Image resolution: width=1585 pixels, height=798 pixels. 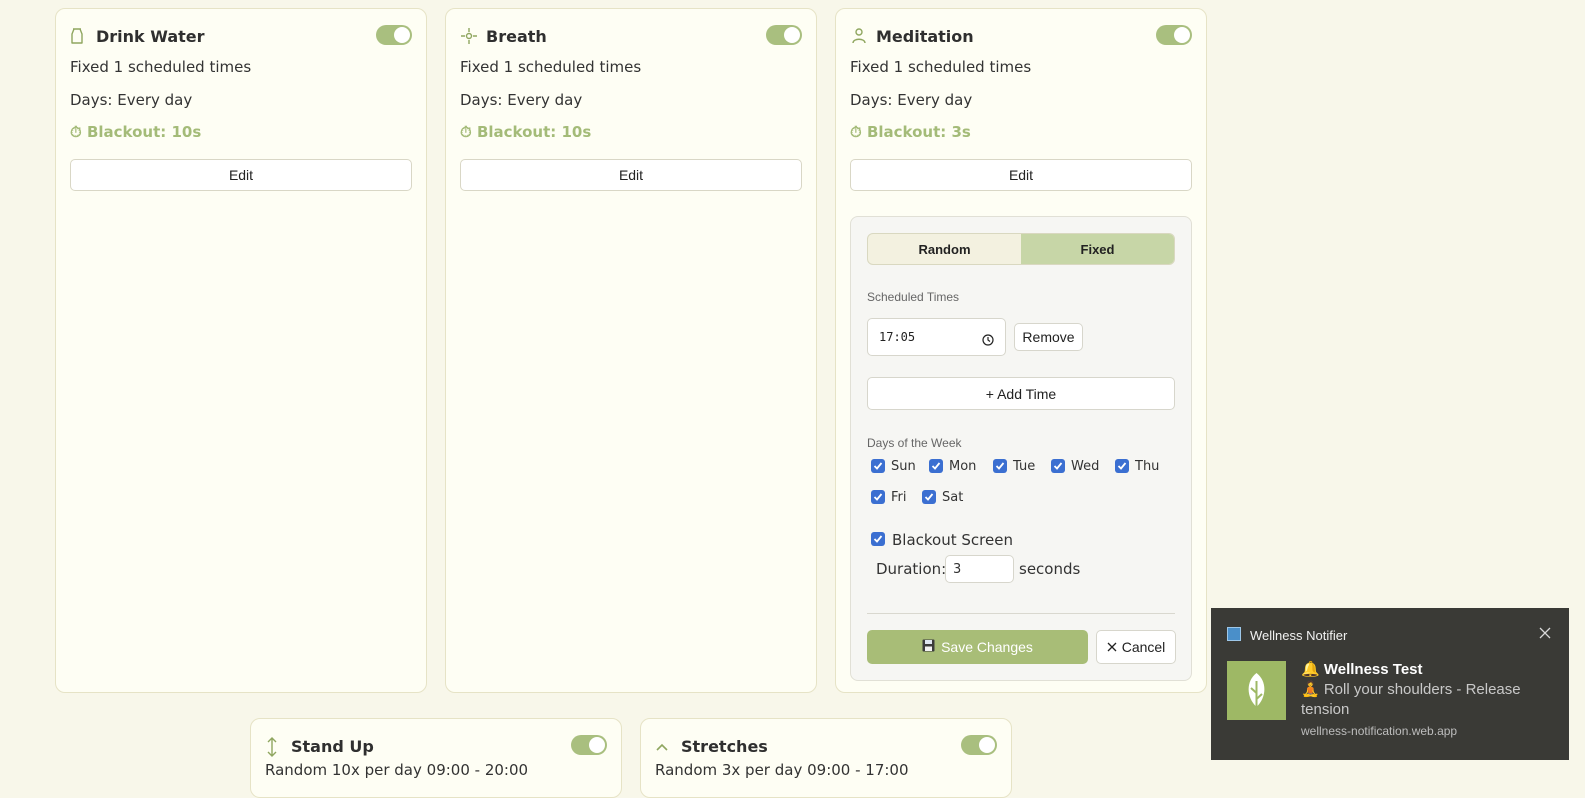 I want to click on mode-fixed-button: Fixed, so click(x=1097, y=249).